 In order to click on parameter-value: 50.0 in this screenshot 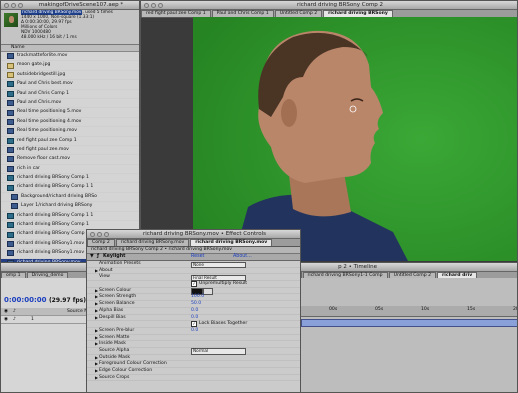, I will do `click(196, 304)`.